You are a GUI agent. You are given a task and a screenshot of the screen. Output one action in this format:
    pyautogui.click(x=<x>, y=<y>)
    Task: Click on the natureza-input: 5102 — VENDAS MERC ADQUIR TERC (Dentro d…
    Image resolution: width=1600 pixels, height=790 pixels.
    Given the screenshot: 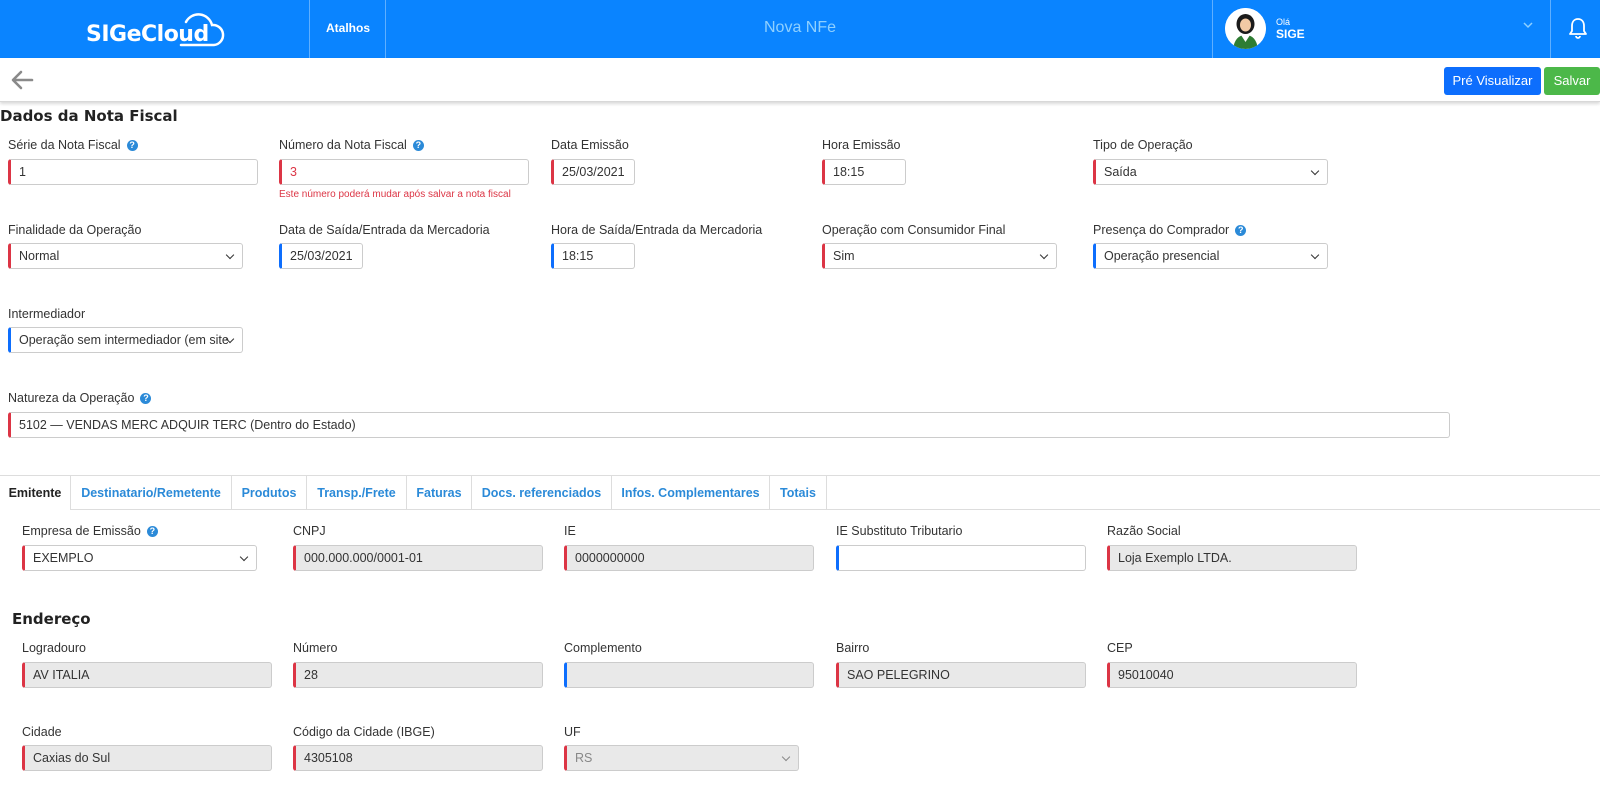 What is the action you would take?
    pyautogui.click(x=729, y=425)
    